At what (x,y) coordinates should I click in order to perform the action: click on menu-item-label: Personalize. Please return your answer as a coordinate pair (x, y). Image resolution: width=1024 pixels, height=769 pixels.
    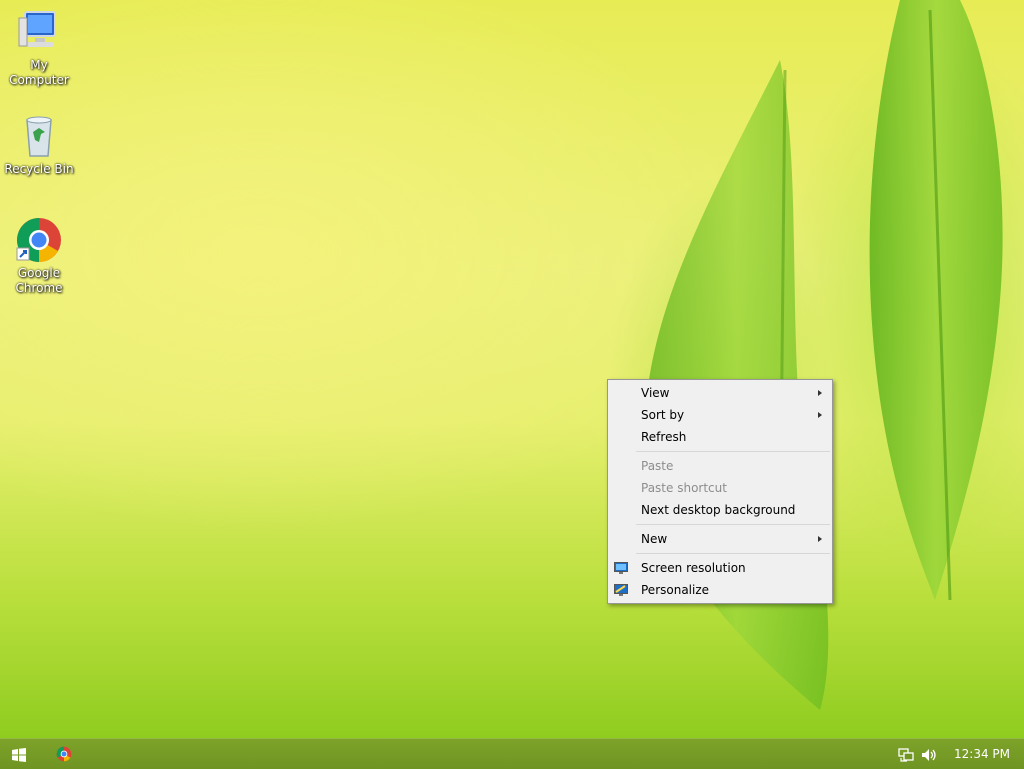
    Looking at the image, I should click on (675, 590).